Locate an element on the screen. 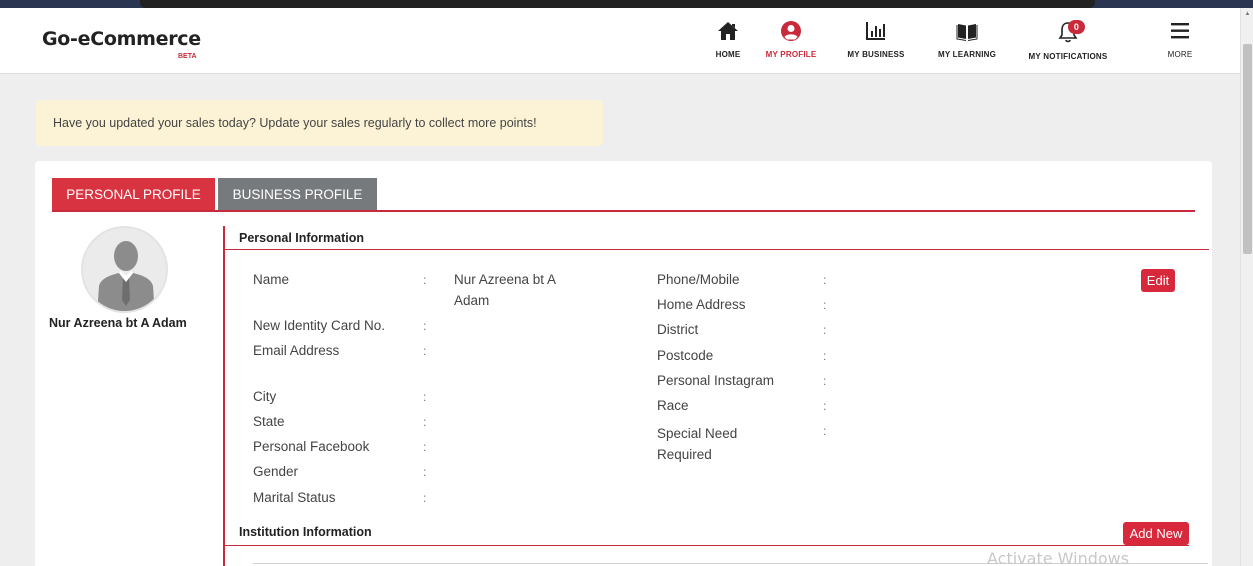  field-label-special-need-line1: Special Need is located at coordinates (697, 433).